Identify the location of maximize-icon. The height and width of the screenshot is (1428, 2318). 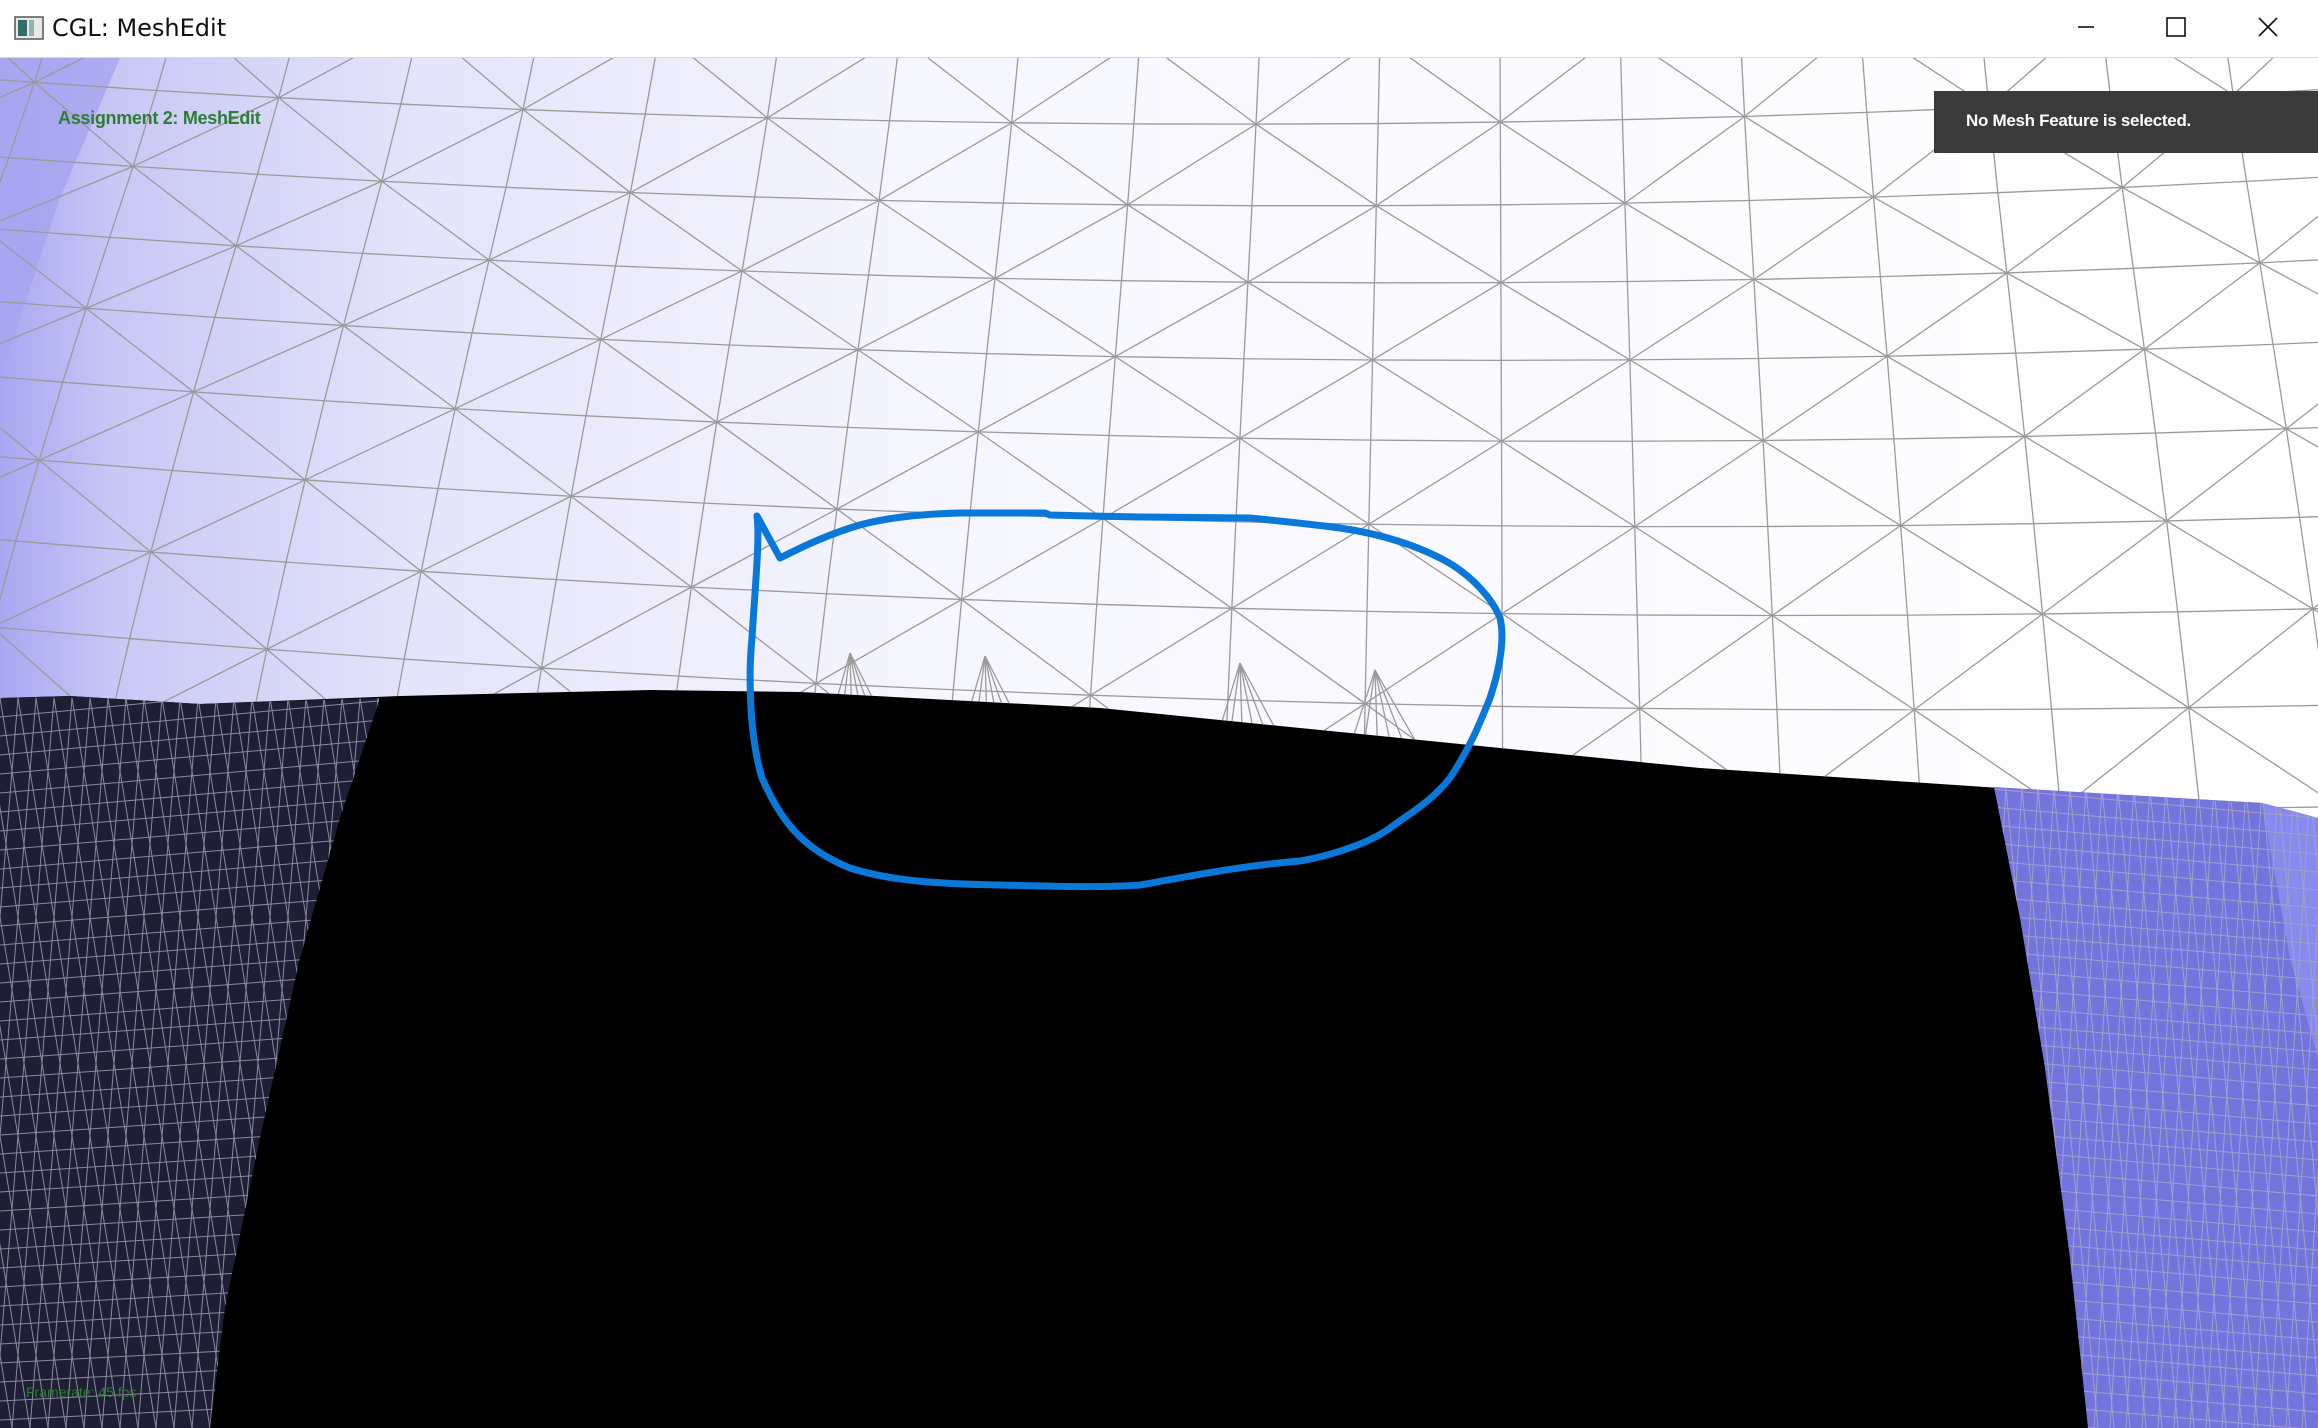
(2176, 29).